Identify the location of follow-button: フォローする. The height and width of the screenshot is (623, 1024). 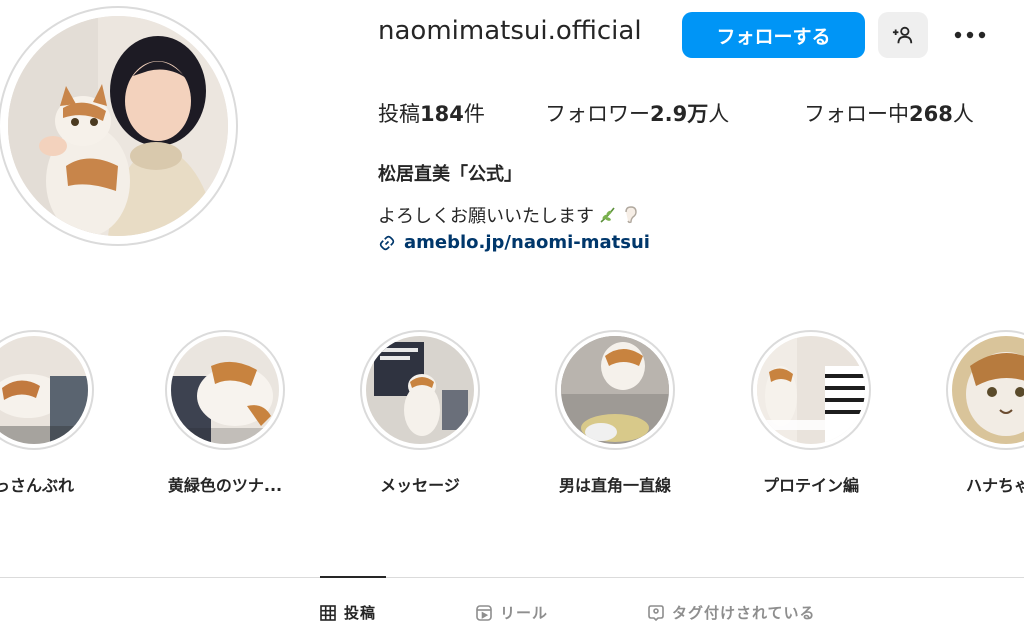
(773, 35).